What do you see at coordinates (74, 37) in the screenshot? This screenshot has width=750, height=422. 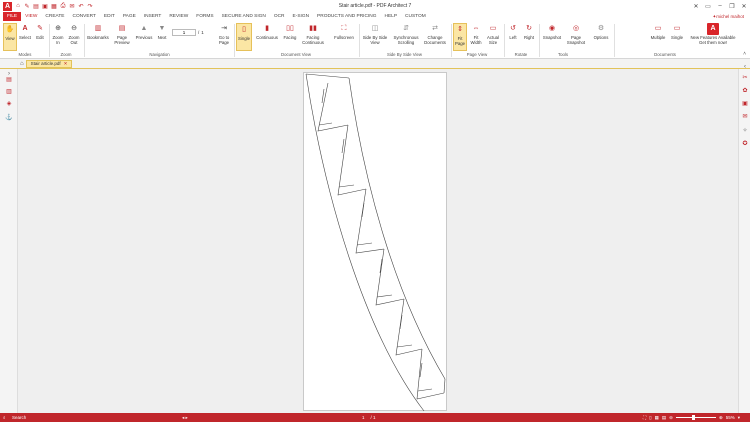 I see `zoom-out-button: ⊖ Zoom Out` at bounding box center [74, 37].